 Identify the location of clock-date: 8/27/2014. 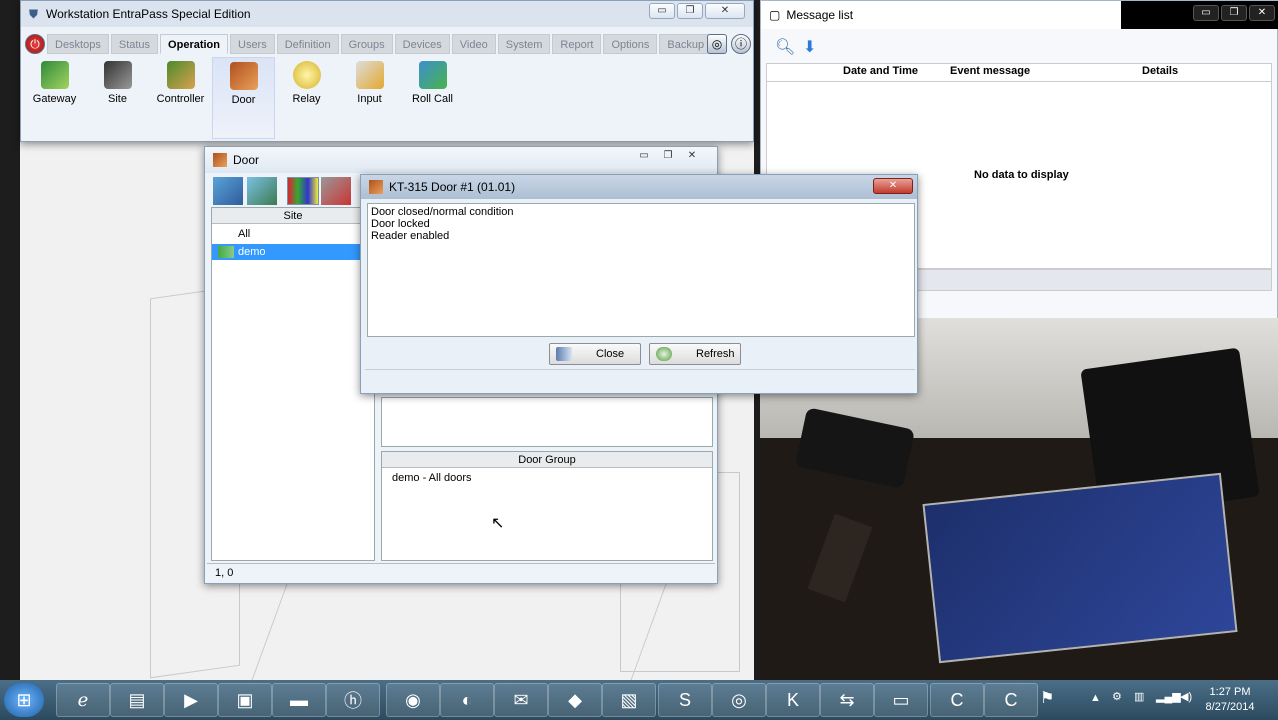
(1230, 707).